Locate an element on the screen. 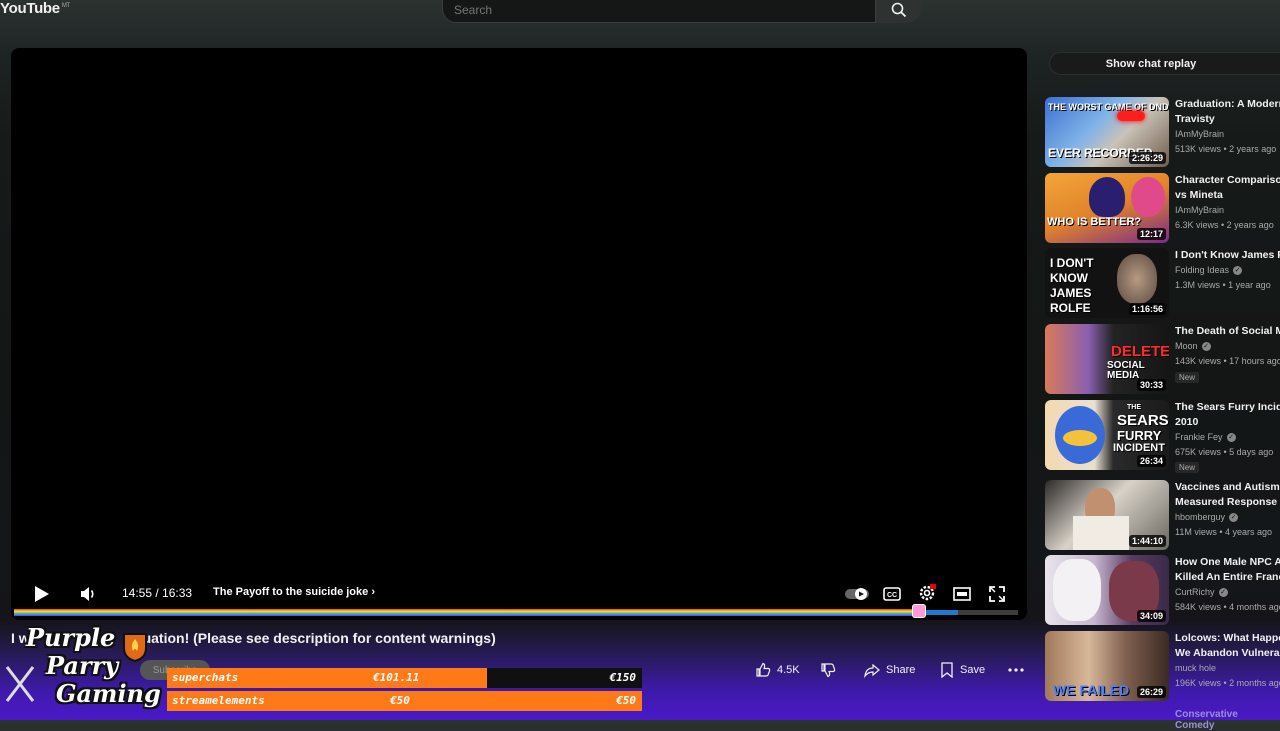  settings-button is located at coordinates (927, 593).